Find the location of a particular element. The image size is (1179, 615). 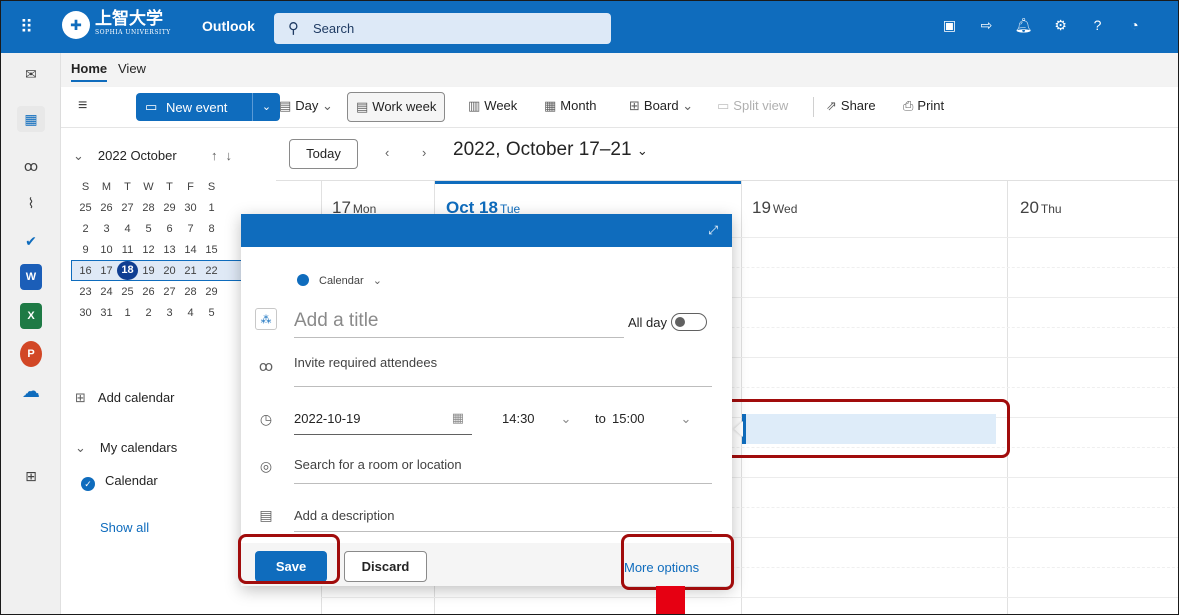

date-input: 2022-10-19 ▦ is located at coordinates (383, 422).